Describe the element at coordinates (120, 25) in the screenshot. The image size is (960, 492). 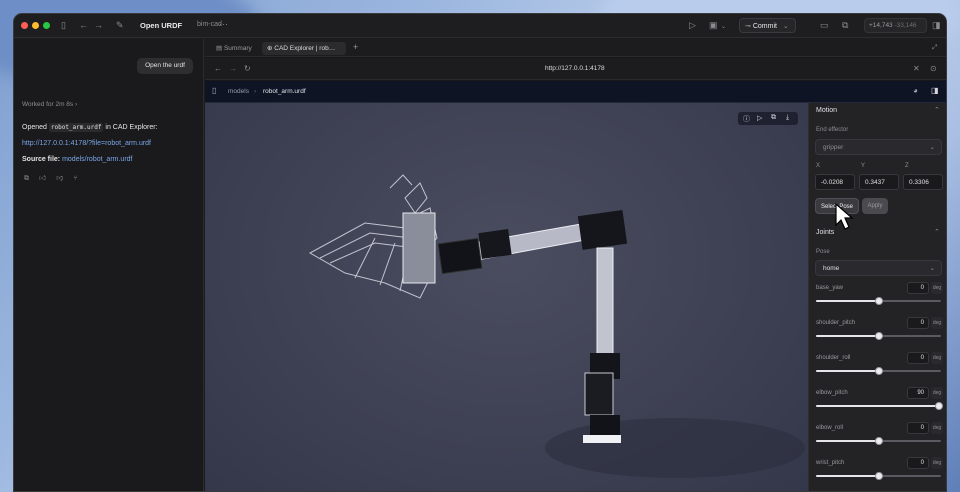
I see `new-chat-icon: ✎` at that location.